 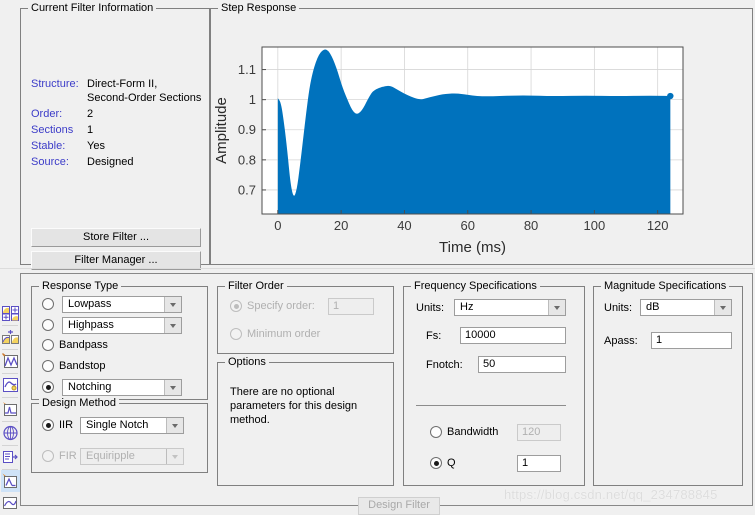 I want to click on response-type-lowpass-radio, so click(x=48, y=304).